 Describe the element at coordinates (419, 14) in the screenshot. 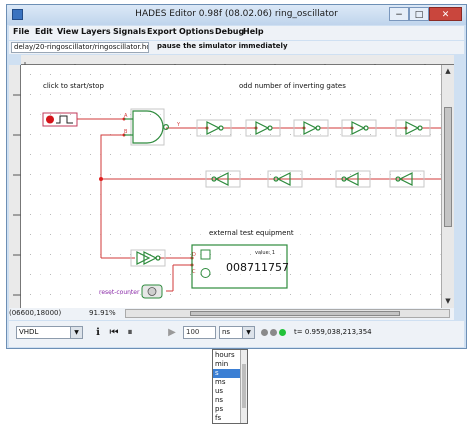

I see `maximize-button: □` at that location.